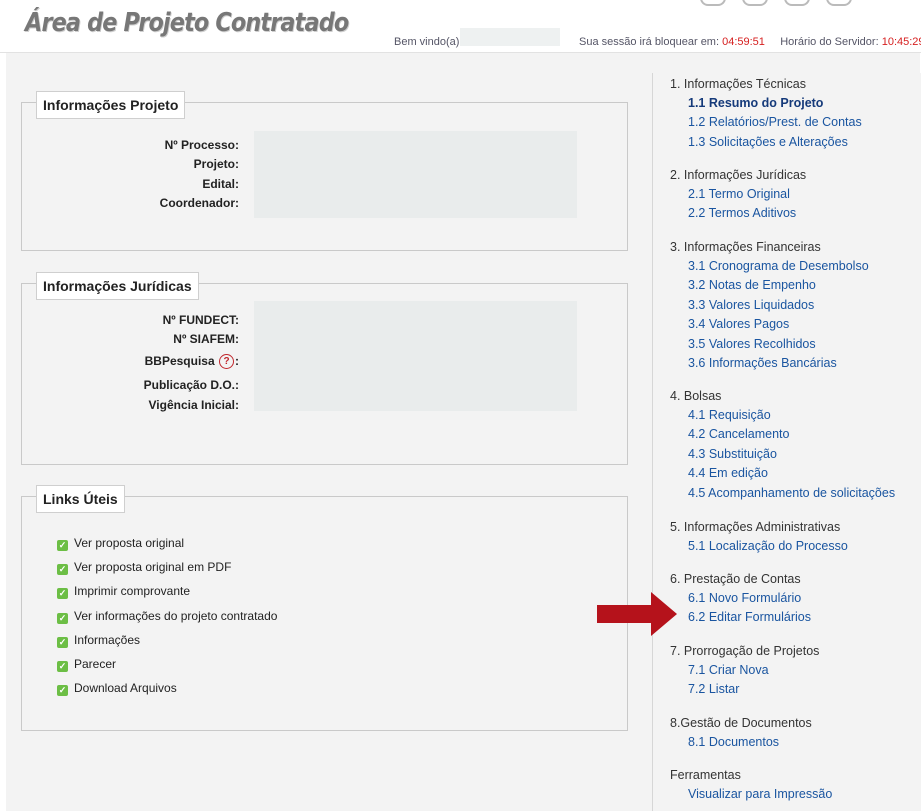 This screenshot has width=921, height=811. Describe the element at coordinates (744, 689) in the screenshot. I see `menu-item-listar: 7.2 Listar` at that location.